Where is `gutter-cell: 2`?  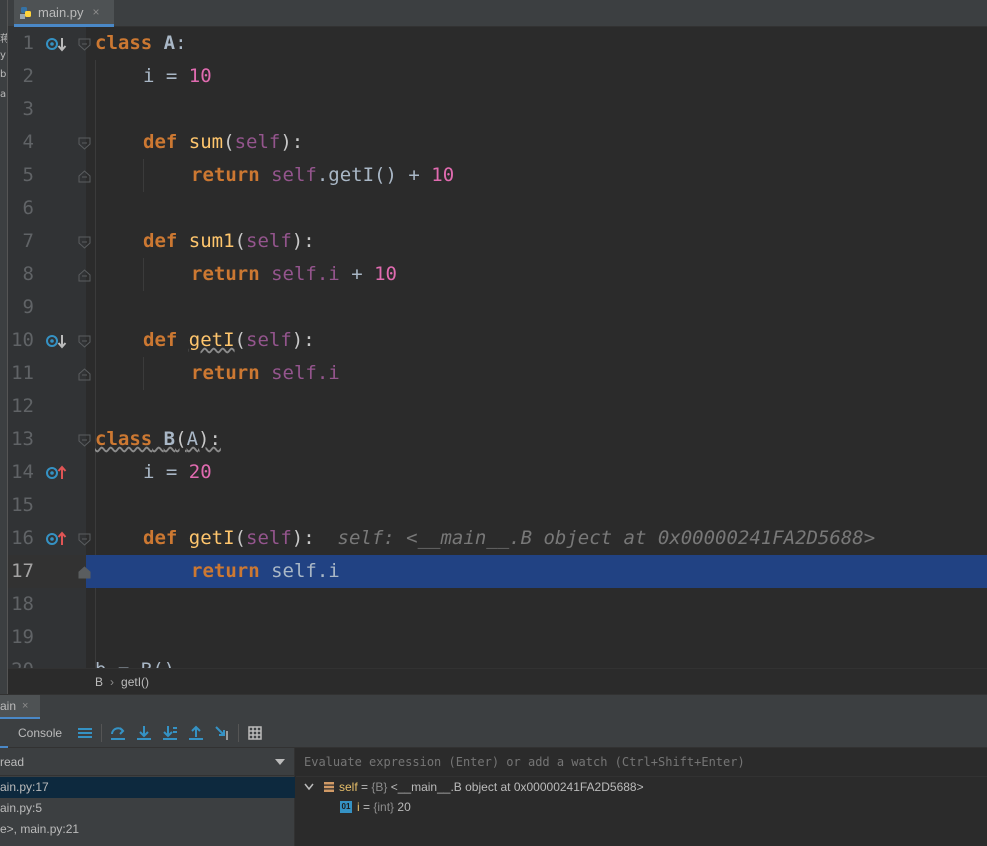 gutter-cell: 2 is located at coordinates (47, 76).